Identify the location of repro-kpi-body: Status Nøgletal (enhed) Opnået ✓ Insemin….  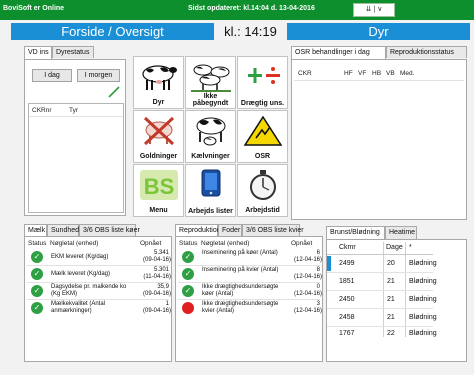
(249, 299).